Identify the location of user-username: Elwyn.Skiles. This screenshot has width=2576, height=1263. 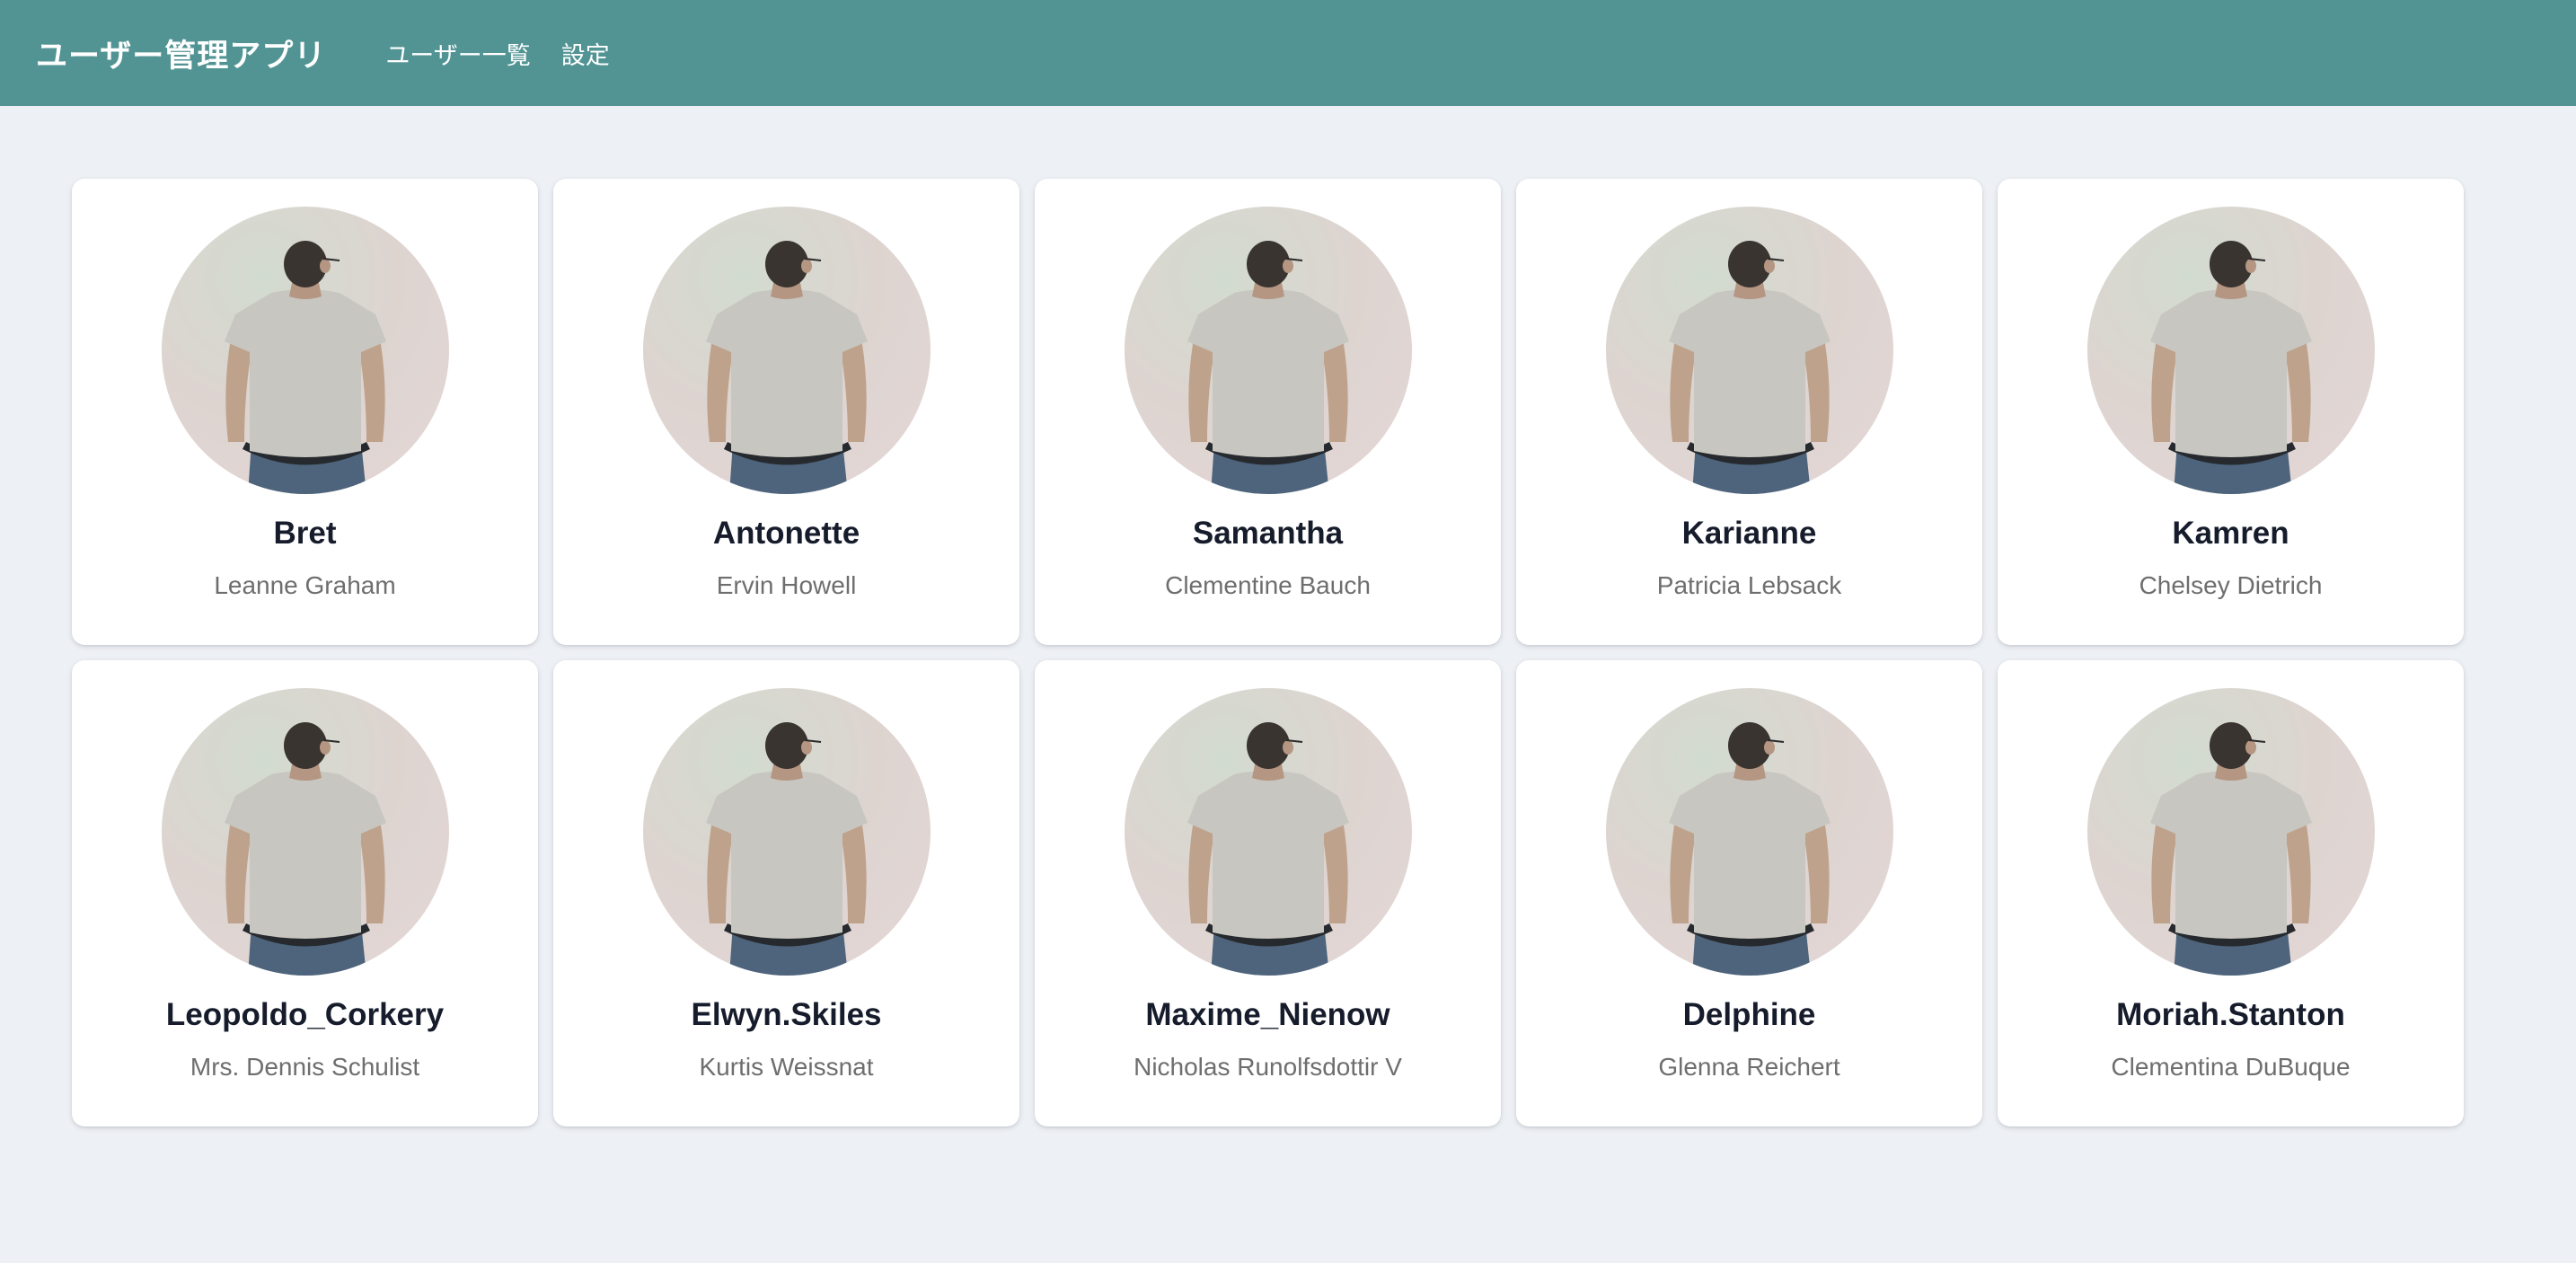
(786, 1014).